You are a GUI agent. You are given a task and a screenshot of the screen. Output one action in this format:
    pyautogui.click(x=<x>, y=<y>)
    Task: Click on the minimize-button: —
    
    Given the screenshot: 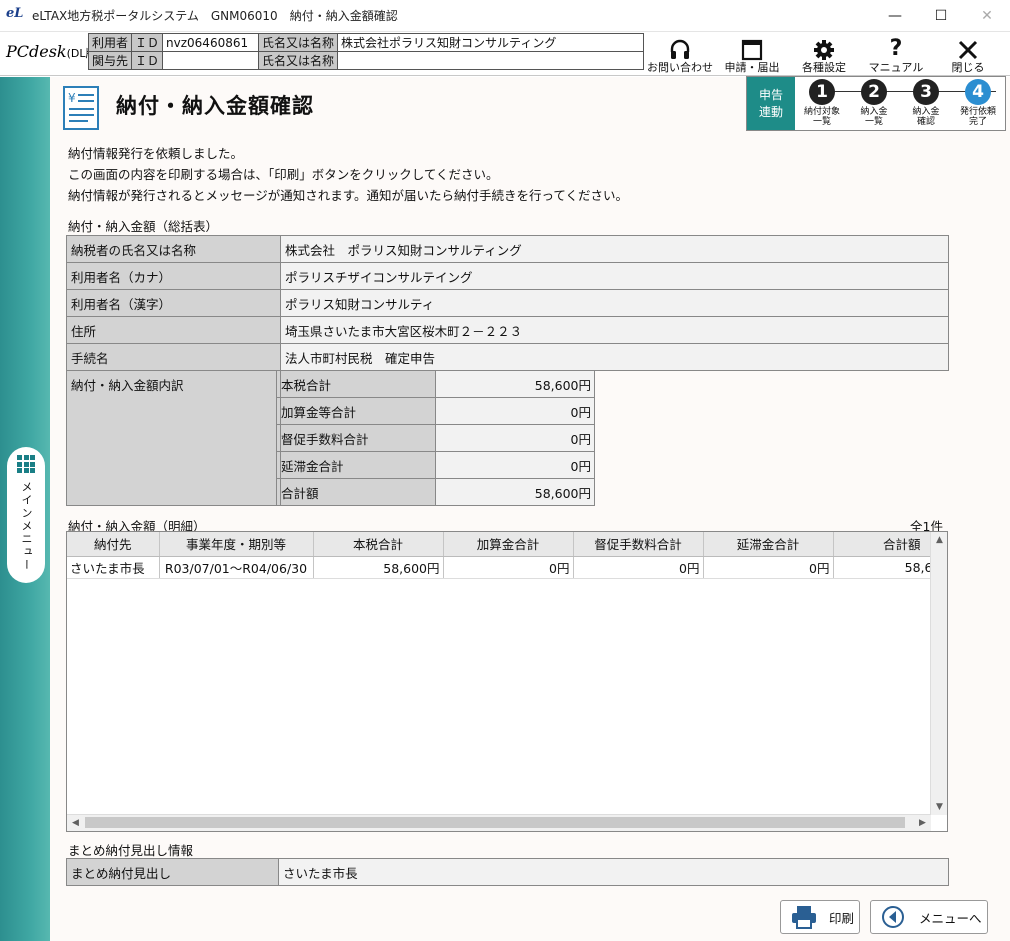 What is the action you would take?
    pyautogui.click(x=895, y=16)
    